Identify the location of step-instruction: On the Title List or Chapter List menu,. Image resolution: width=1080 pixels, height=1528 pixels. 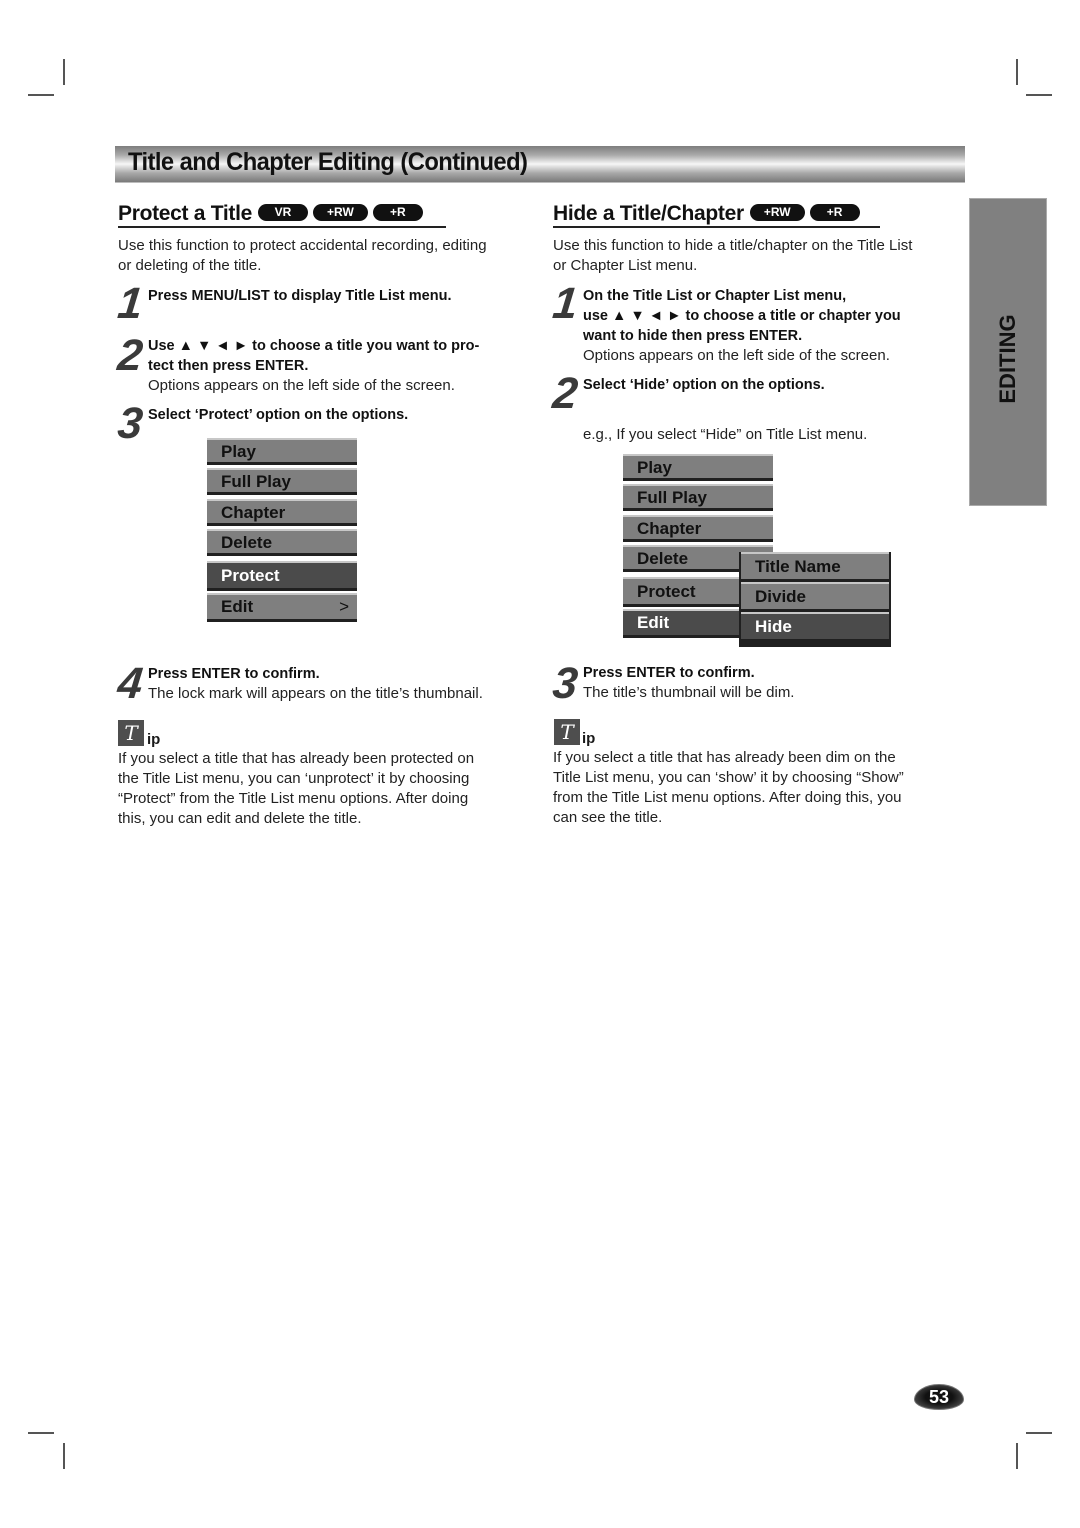
(715, 296).